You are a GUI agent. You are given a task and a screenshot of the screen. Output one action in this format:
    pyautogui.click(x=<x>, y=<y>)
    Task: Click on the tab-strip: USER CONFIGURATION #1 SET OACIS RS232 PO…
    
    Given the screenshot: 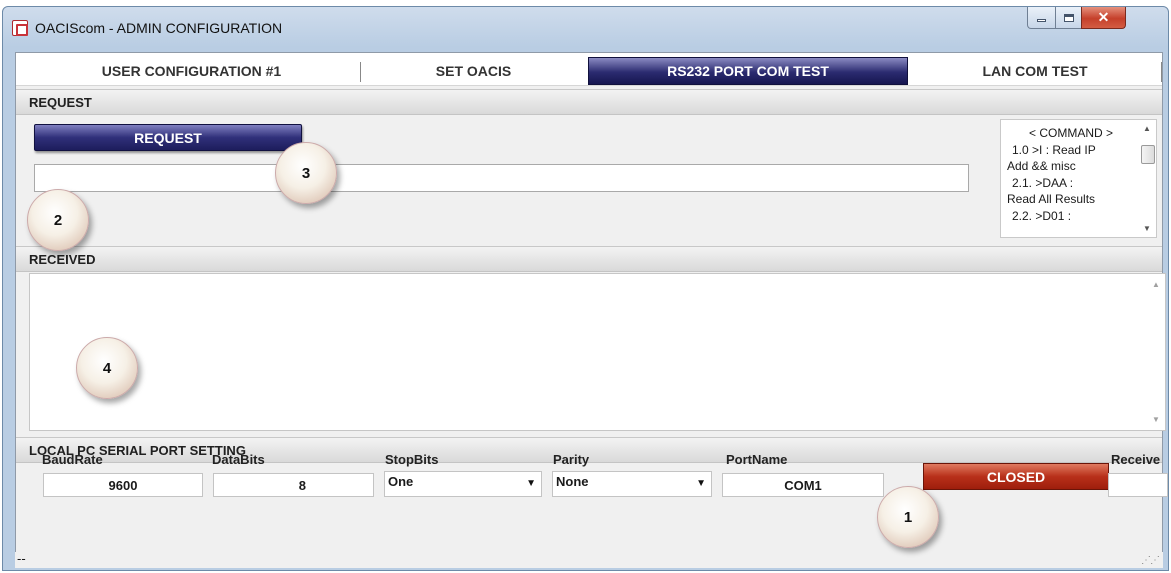 What is the action you would take?
    pyautogui.click(x=589, y=69)
    